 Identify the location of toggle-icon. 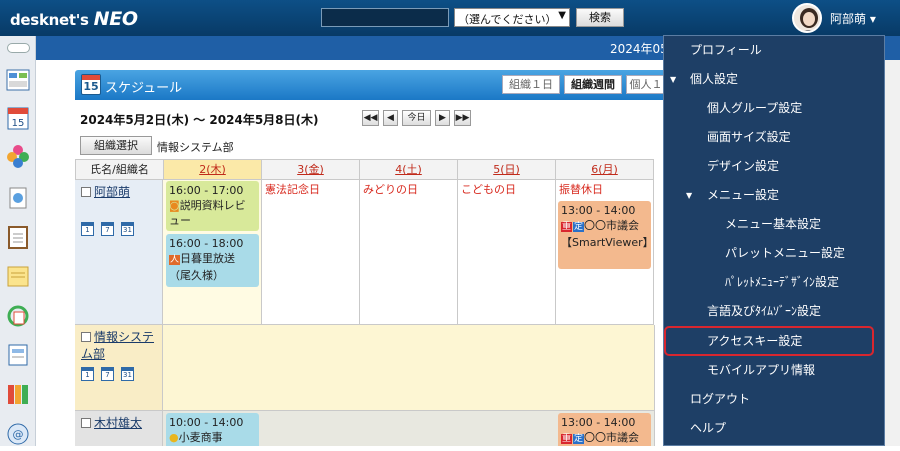
(18, 48).